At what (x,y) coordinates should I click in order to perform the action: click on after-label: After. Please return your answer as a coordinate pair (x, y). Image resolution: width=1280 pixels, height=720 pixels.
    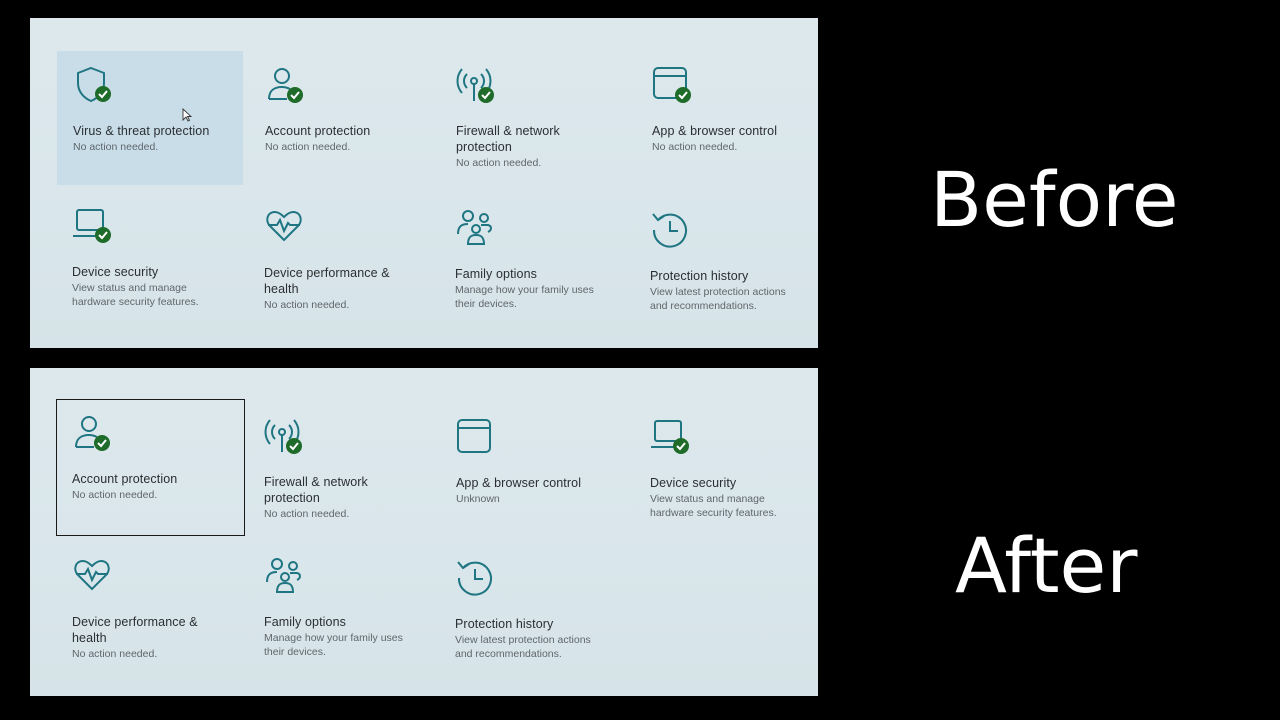
    Looking at the image, I should click on (1046, 565).